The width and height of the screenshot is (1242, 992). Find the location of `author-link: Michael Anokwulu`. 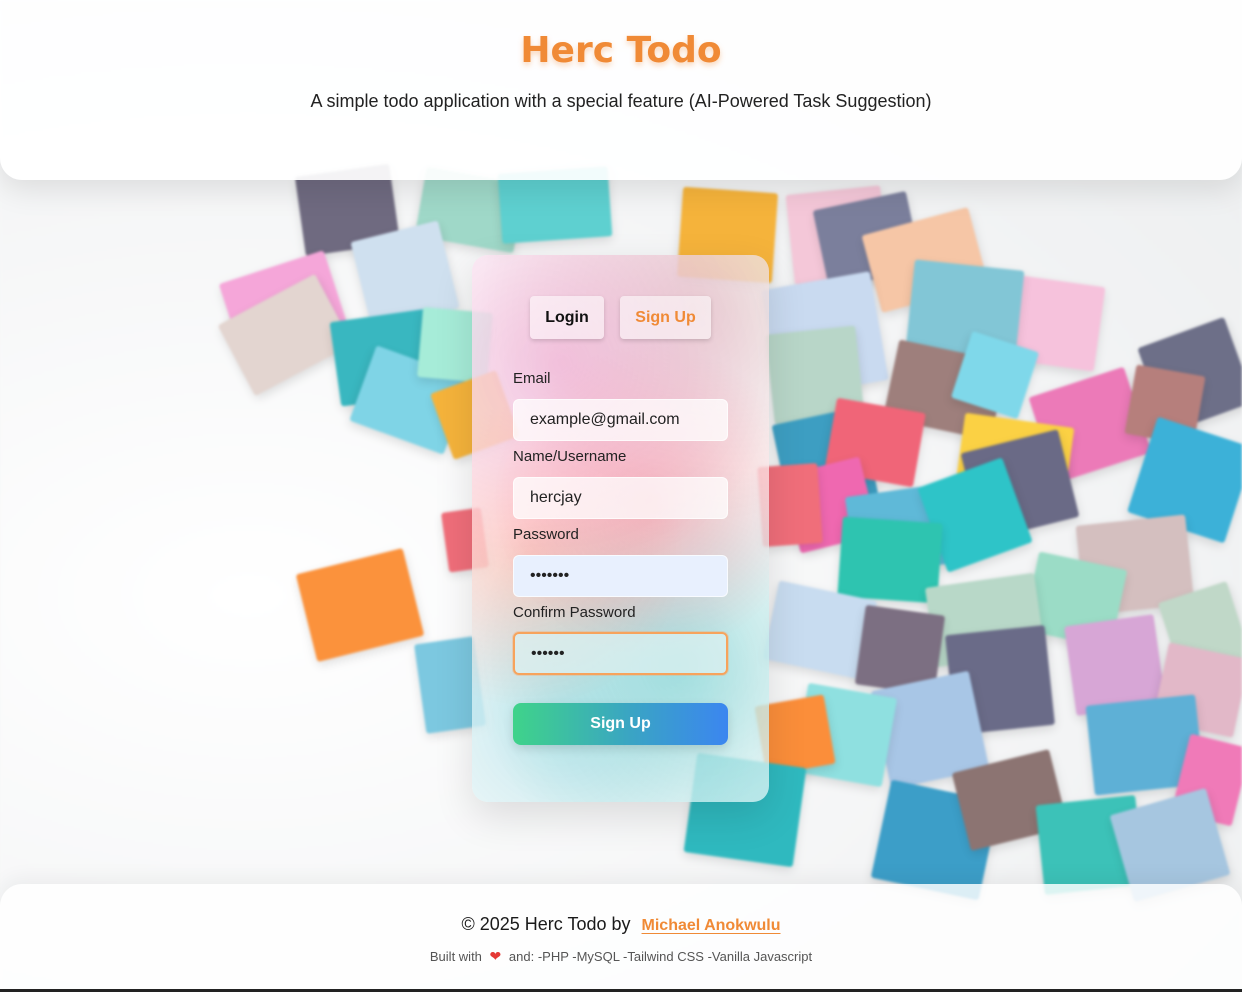

author-link: Michael Anokwulu is located at coordinates (711, 925).